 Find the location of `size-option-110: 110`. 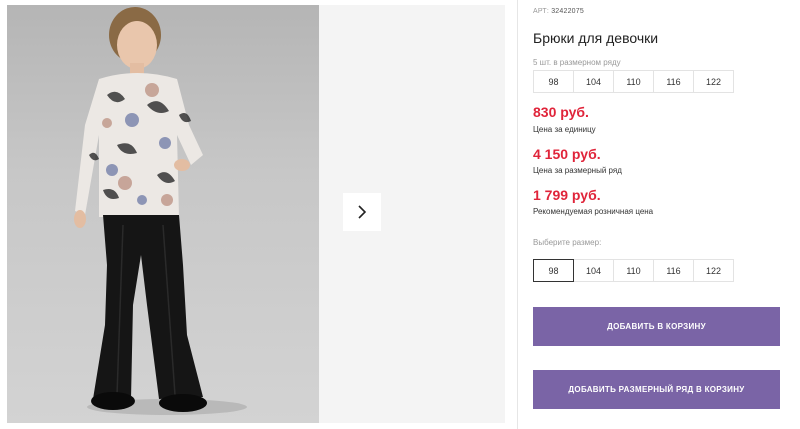

size-option-110: 110 is located at coordinates (633, 270).